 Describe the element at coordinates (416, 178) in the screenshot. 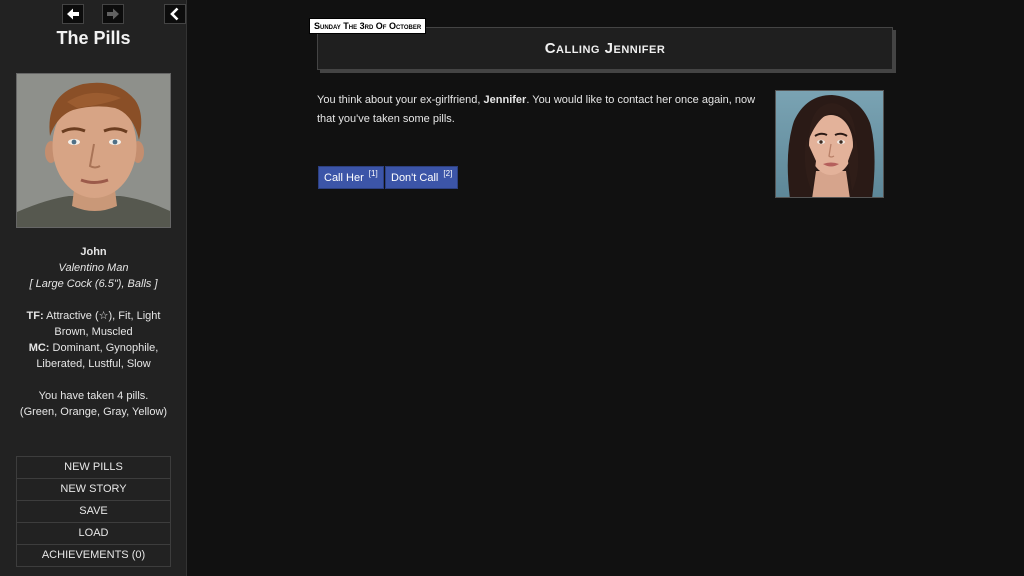

I see `dont-call-label: Don't Call` at that location.